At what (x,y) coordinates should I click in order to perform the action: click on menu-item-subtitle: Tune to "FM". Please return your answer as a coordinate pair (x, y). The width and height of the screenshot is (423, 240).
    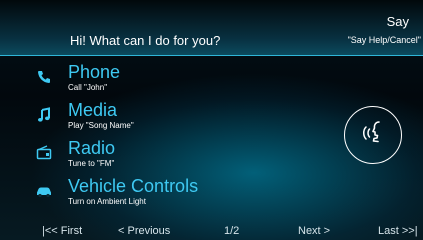
    Looking at the image, I should click on (91, 163).